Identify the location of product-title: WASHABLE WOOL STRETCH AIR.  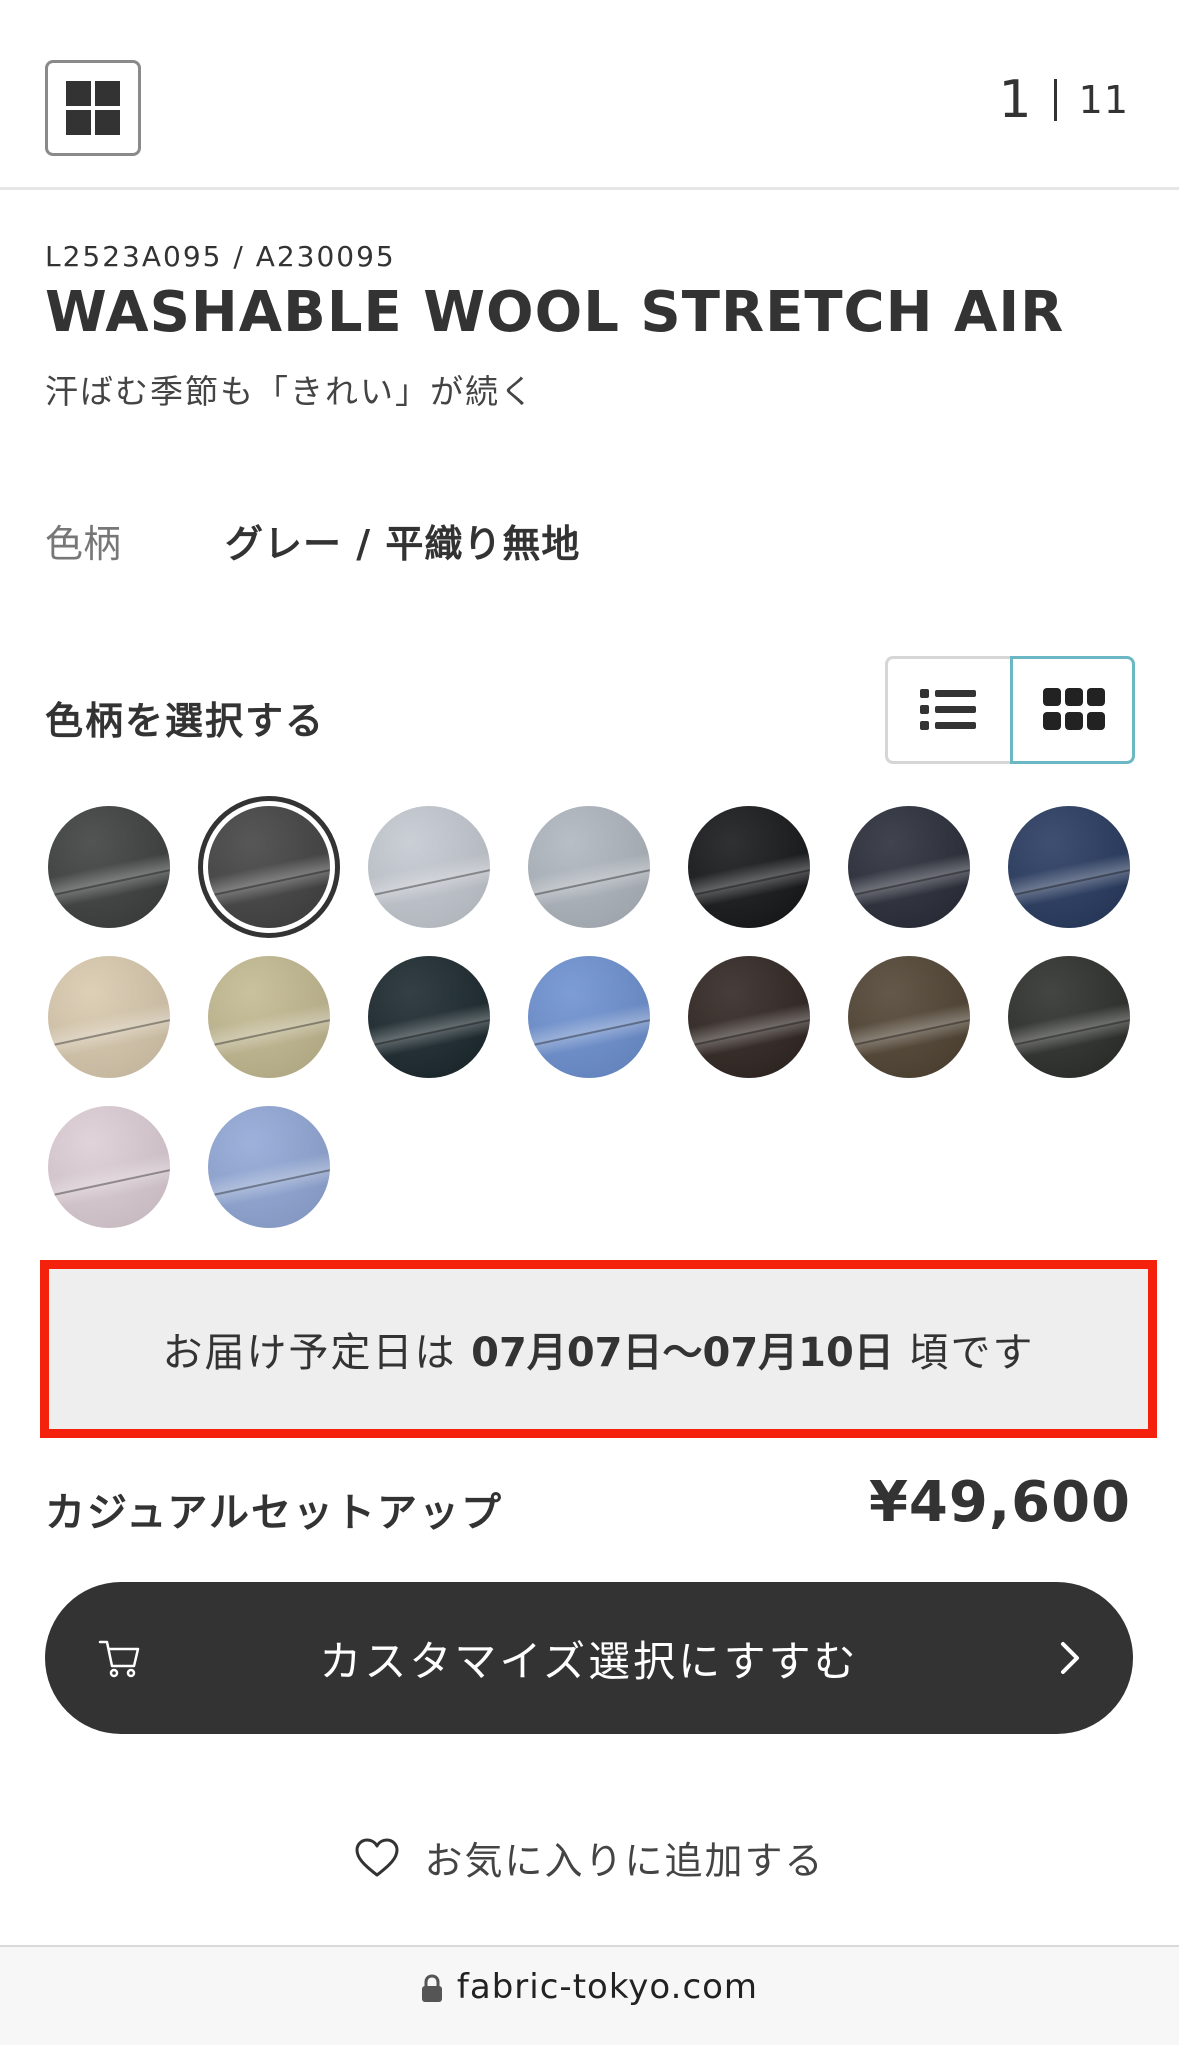
(555, 312).